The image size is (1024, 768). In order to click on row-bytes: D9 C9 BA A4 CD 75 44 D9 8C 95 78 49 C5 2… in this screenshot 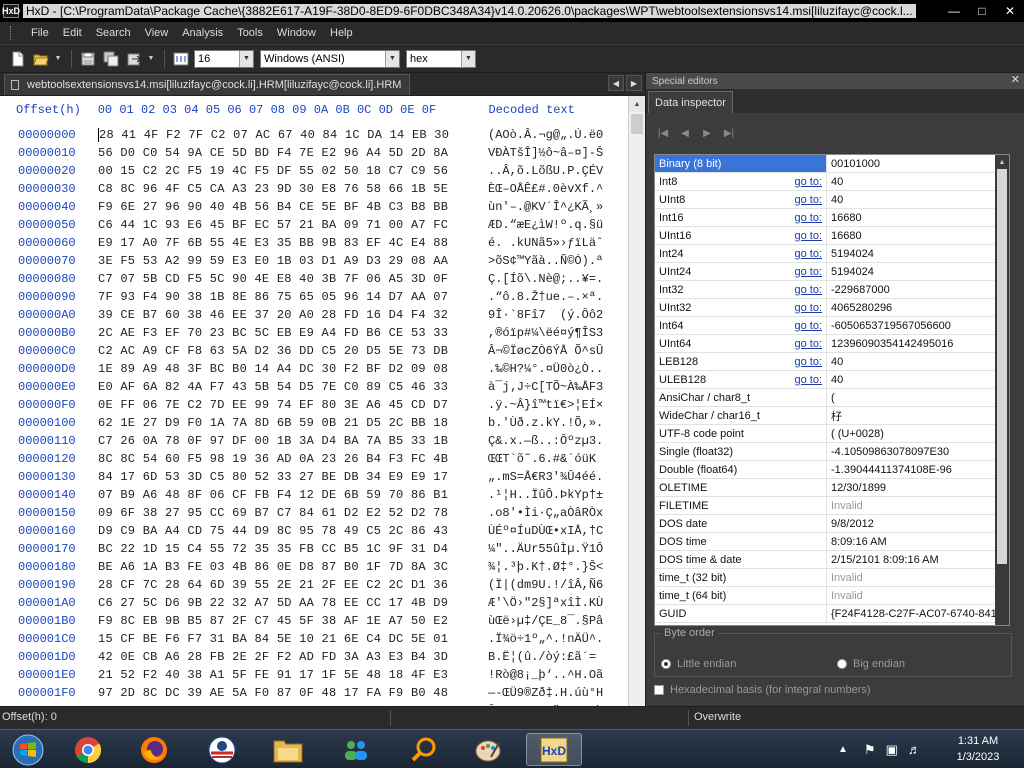, I will do `click(293, 531)`.